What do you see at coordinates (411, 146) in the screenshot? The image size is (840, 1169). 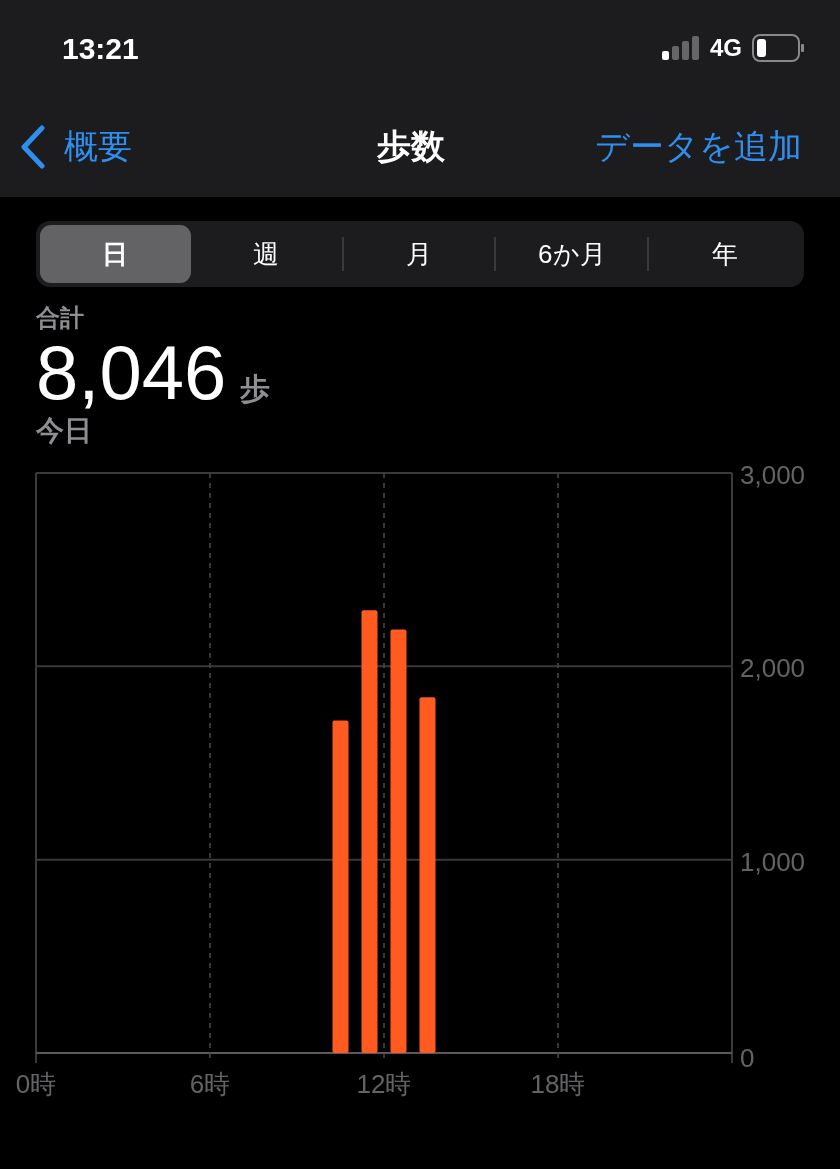 I see `page-title: 歩数` at bounding box center [411, 146].